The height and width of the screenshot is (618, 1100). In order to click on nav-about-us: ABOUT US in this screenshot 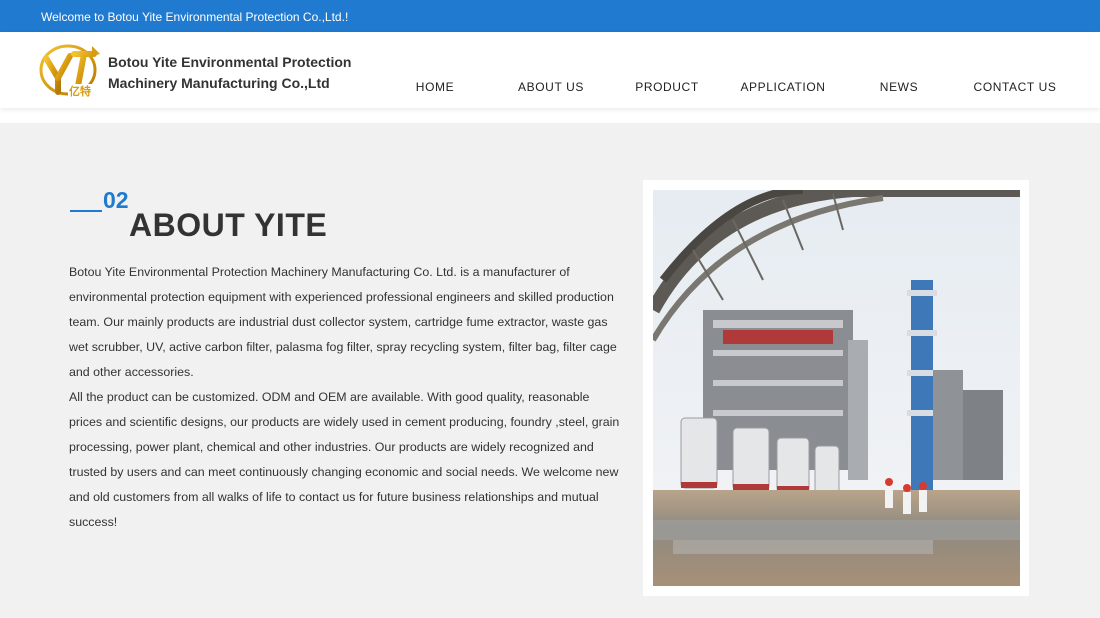, I will do `click(551, 87)`.